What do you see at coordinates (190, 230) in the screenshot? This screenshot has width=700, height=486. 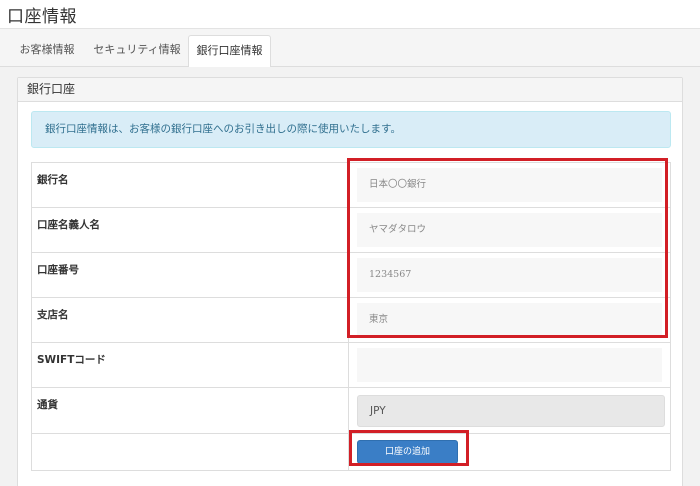 I see `account-holder-label: 口座名義人名` at bounding box center [190, 230].